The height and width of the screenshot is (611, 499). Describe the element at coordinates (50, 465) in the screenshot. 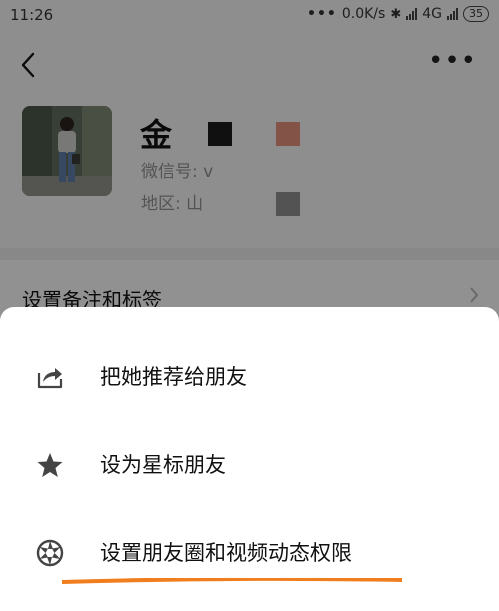

I see `star-icon` at that location.